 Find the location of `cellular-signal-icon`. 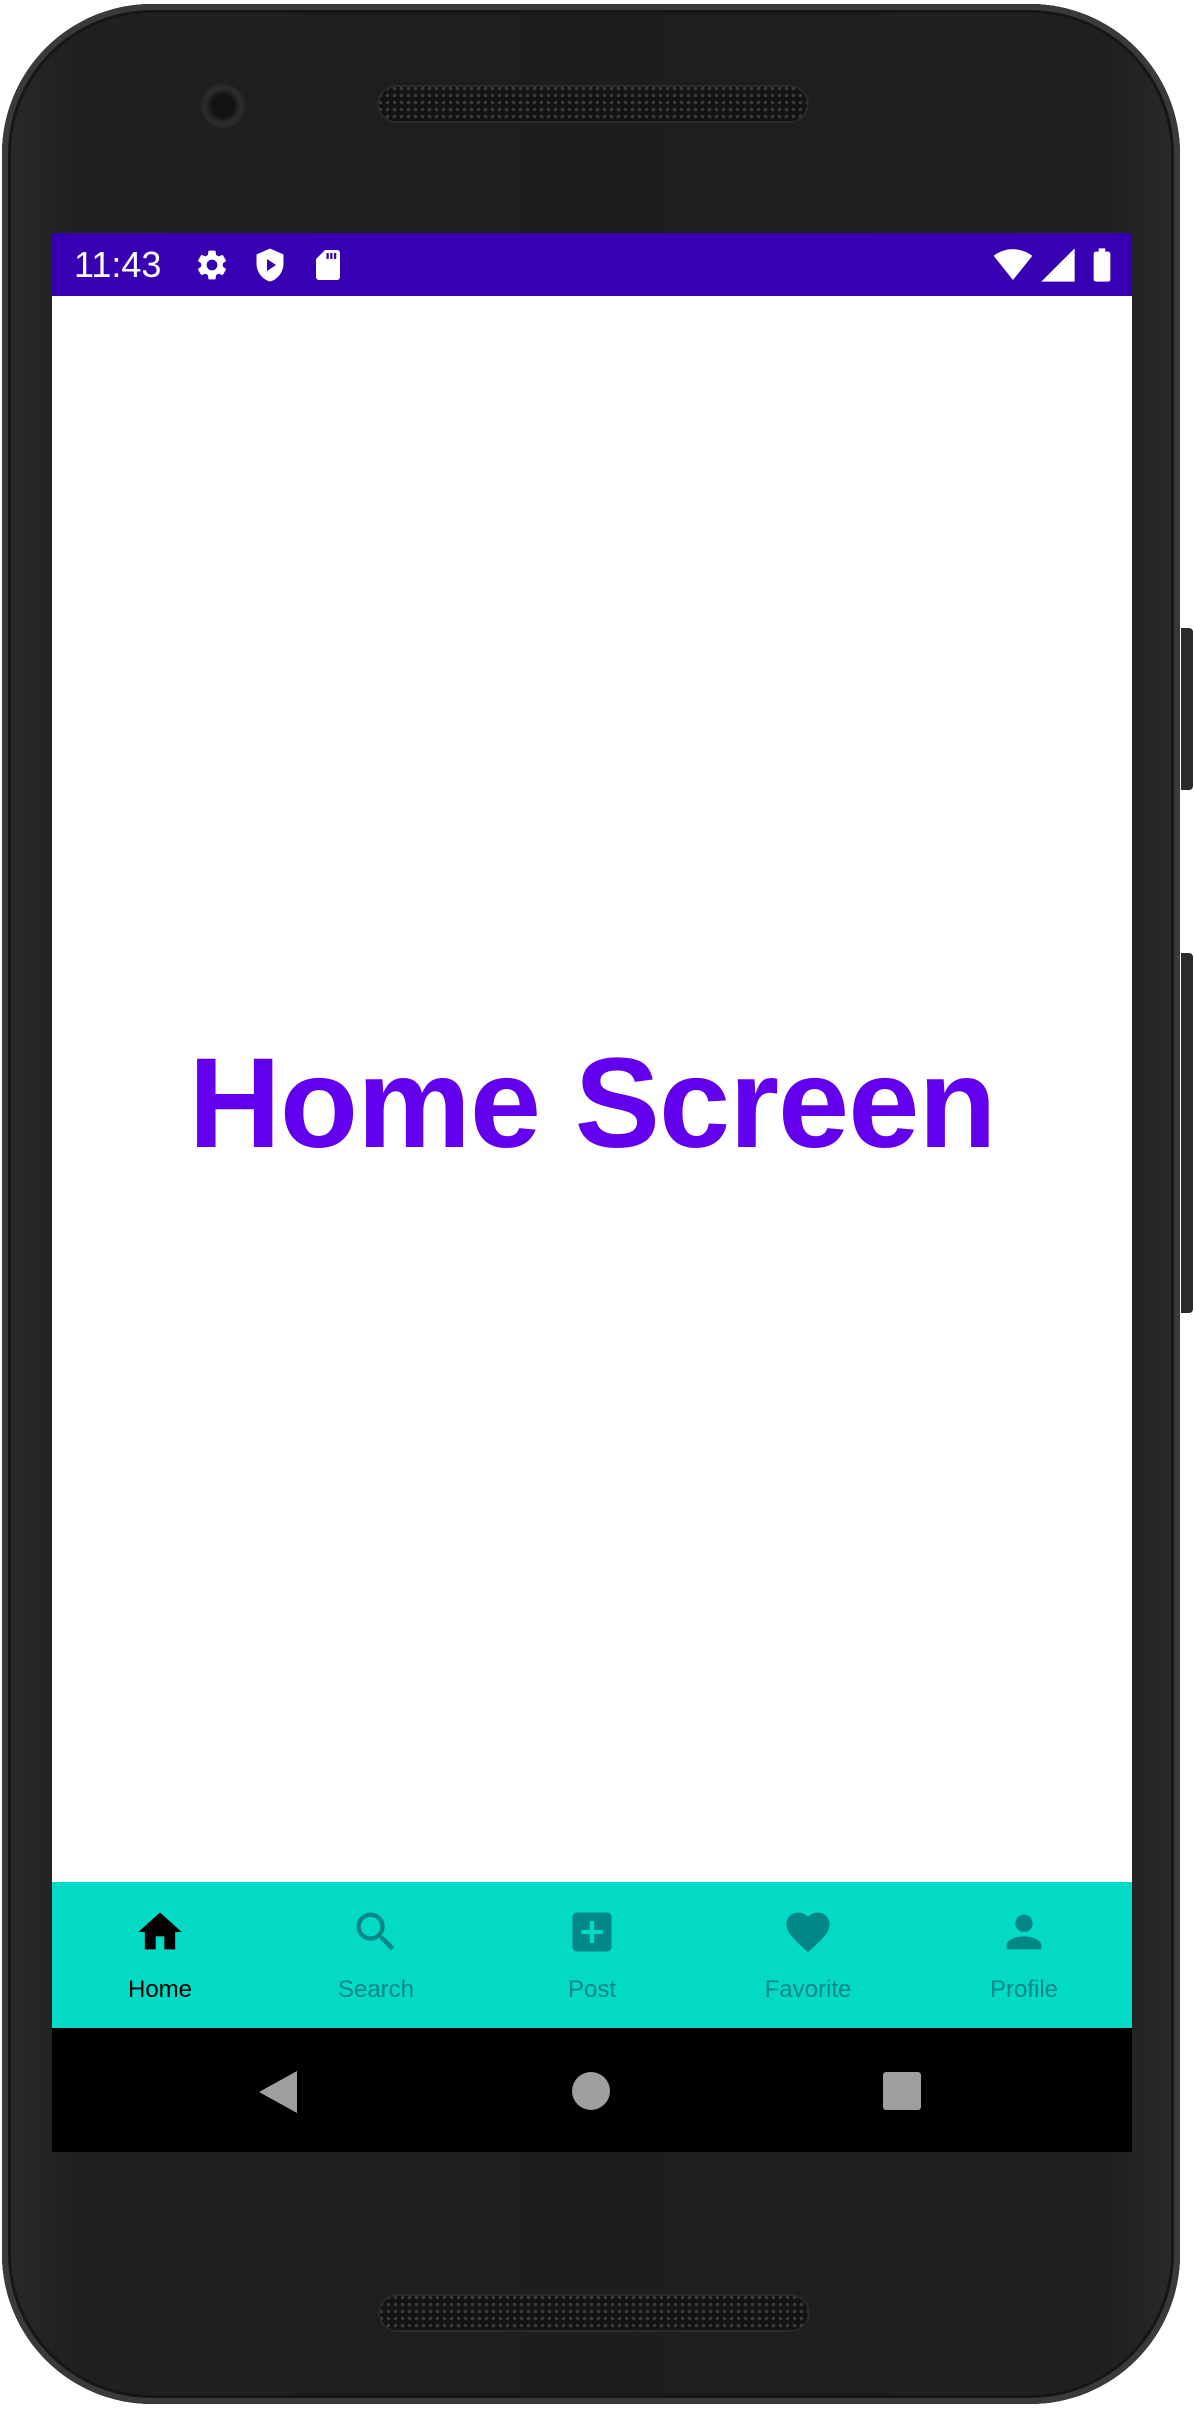

cellular-signal-icon is located at coordinates (1058, 265).